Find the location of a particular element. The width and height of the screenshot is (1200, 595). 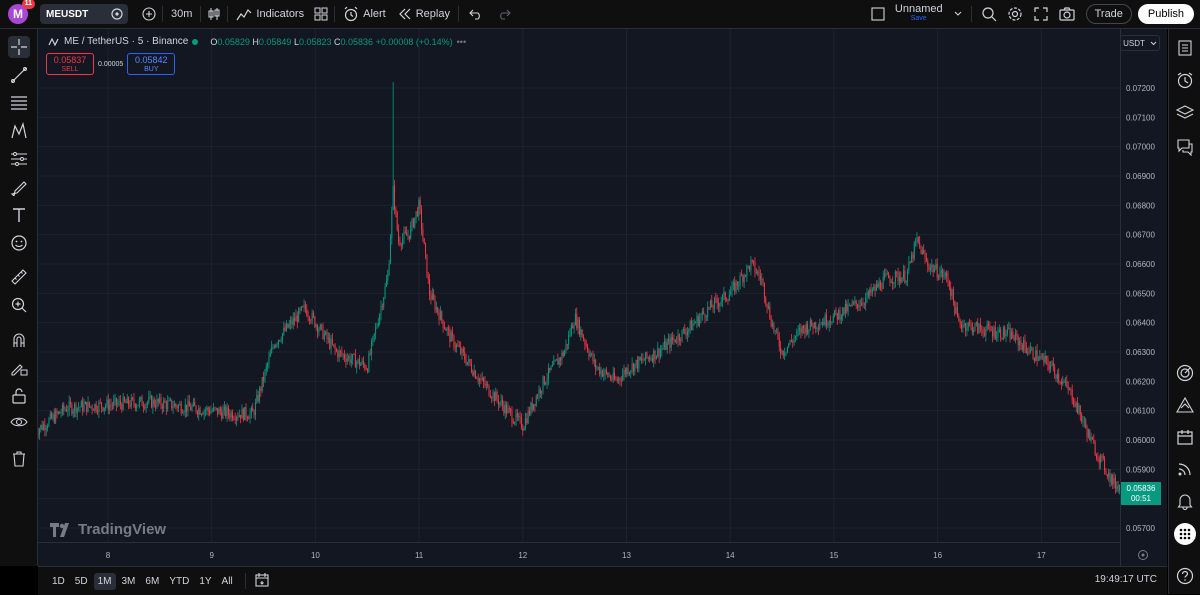

redo-icon is located at coordinates (504, 14).